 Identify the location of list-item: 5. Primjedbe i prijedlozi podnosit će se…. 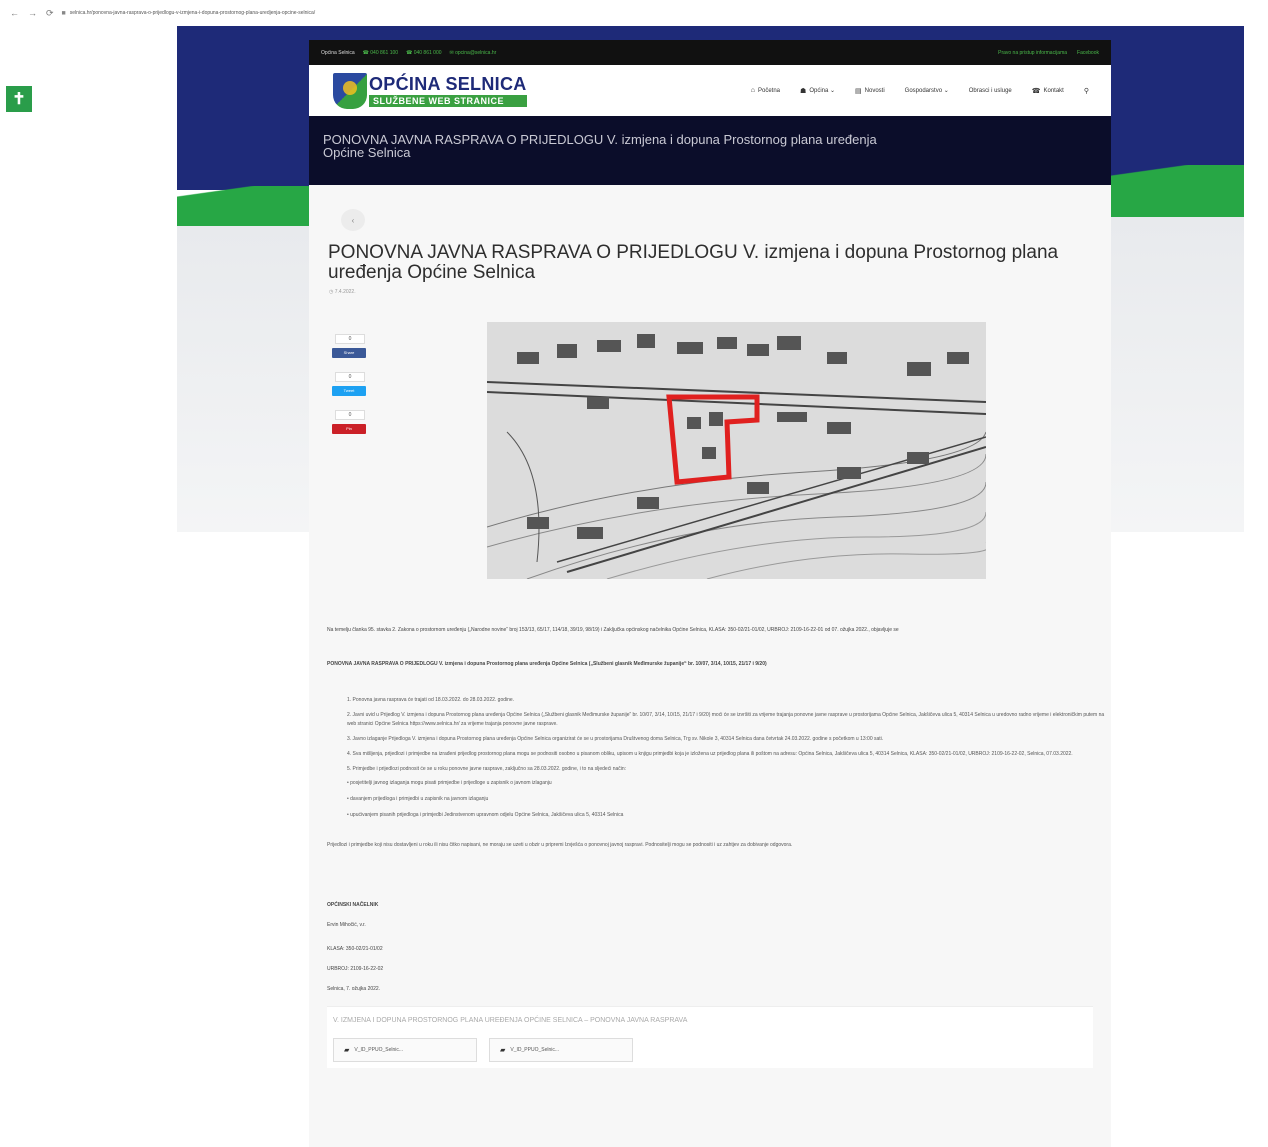
(487, 769).